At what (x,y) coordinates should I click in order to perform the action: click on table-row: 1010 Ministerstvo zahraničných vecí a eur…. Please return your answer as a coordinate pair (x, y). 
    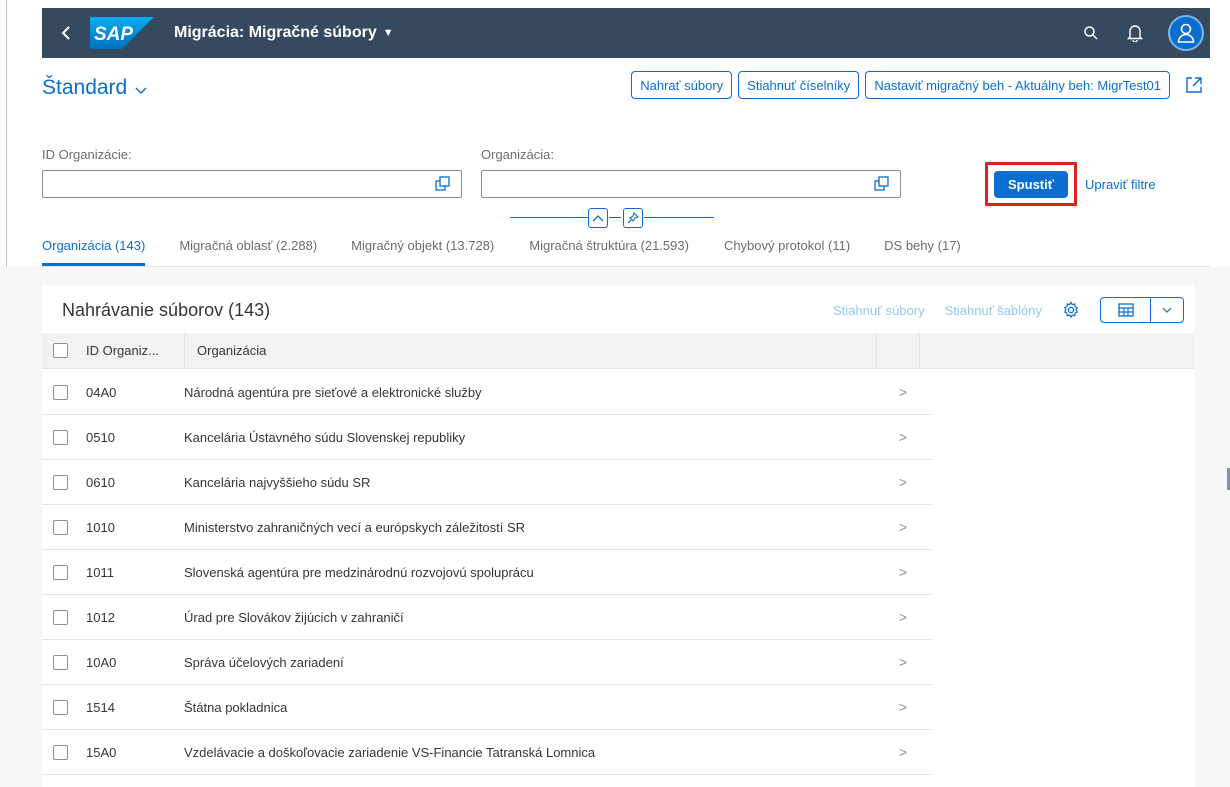
    Looking at the image, I should click on (487, 527).